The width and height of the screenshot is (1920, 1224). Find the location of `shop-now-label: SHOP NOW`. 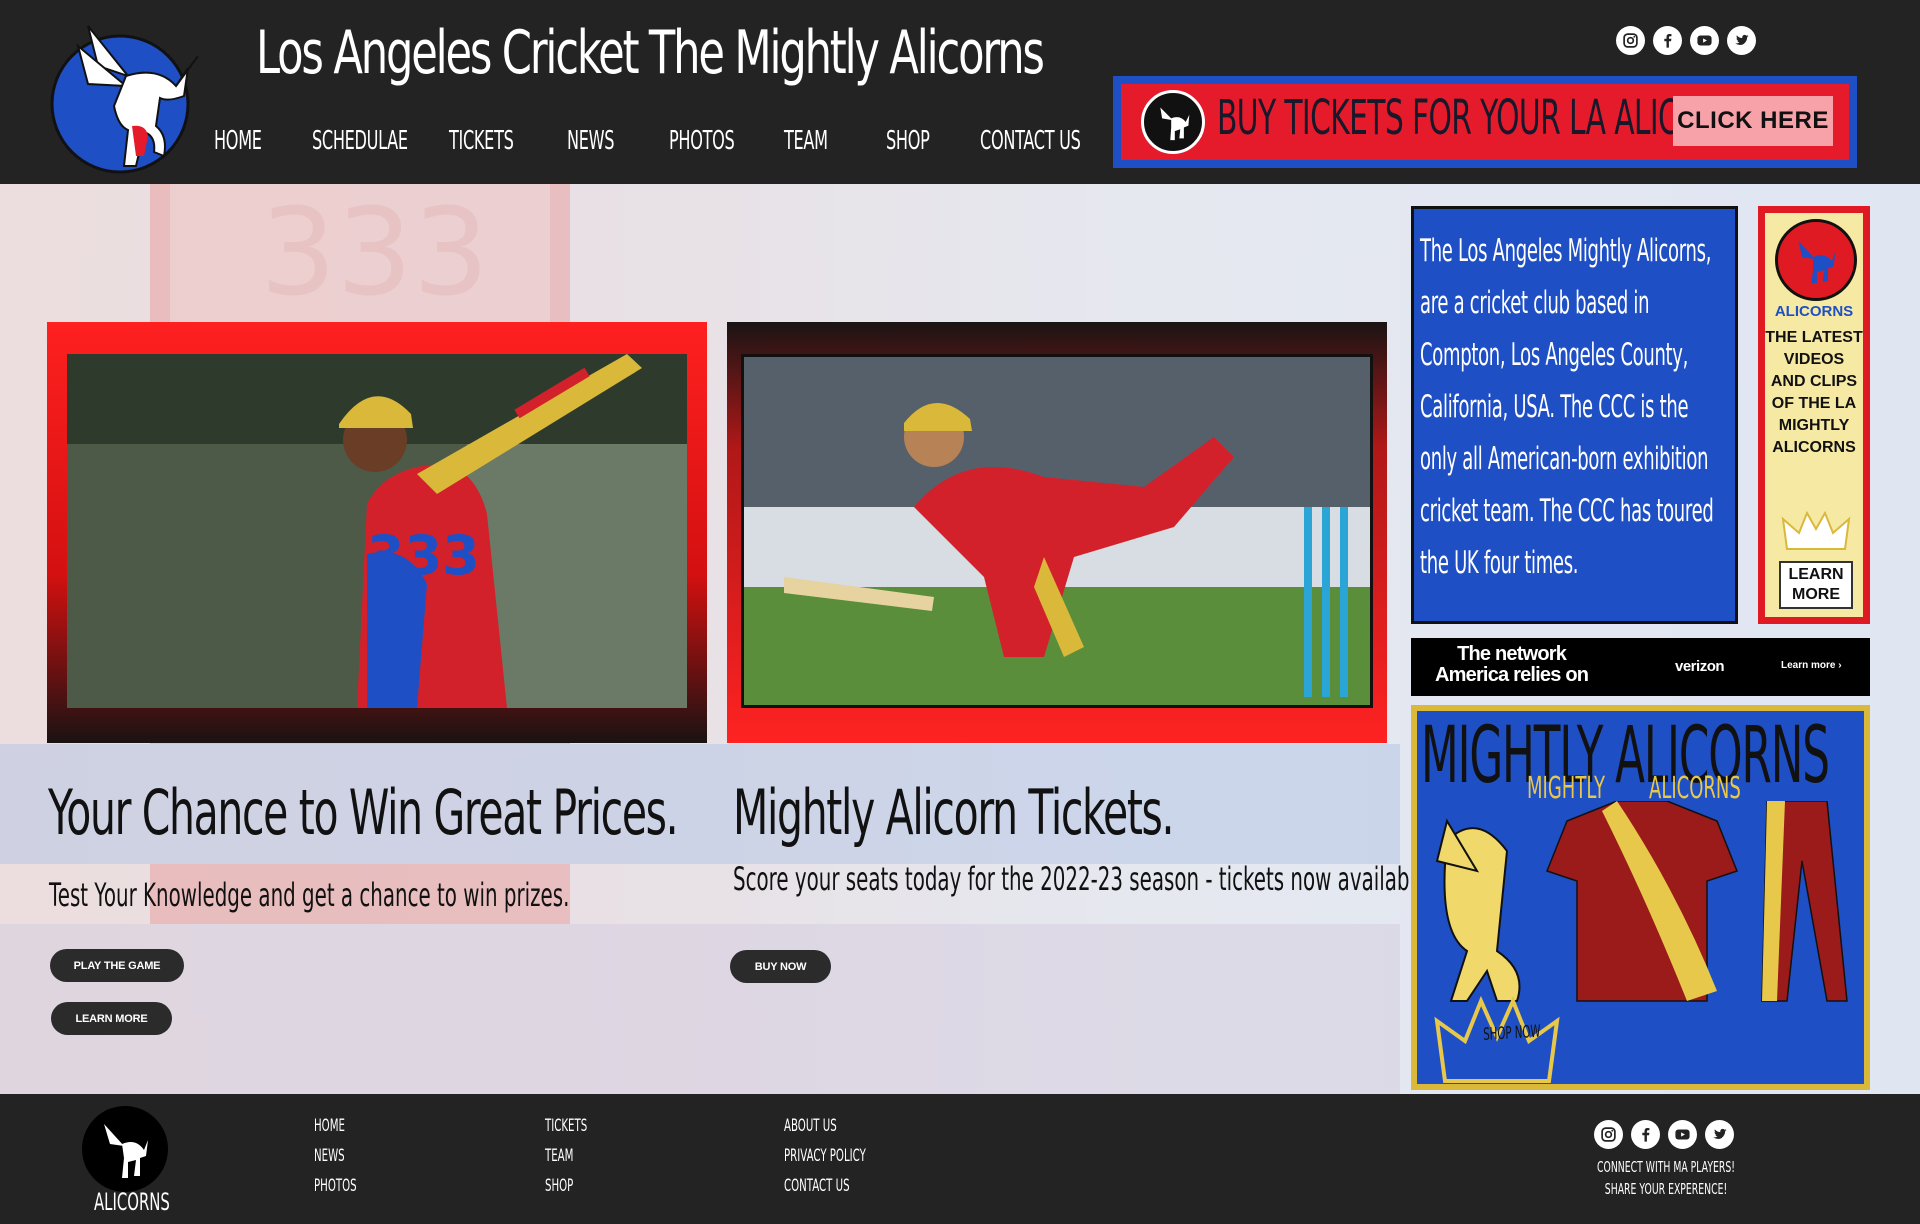

shop-now-label: SHOP NOW is located at coordinates (1512, 1033).